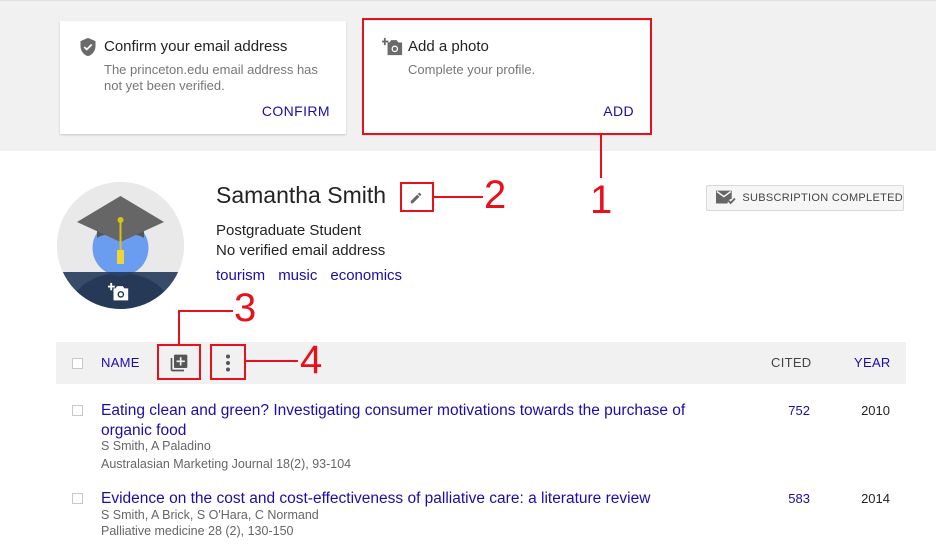  Describe the element at coordinates (205, 311) in the screenshot. I see `annotation-line-3b` at that location.